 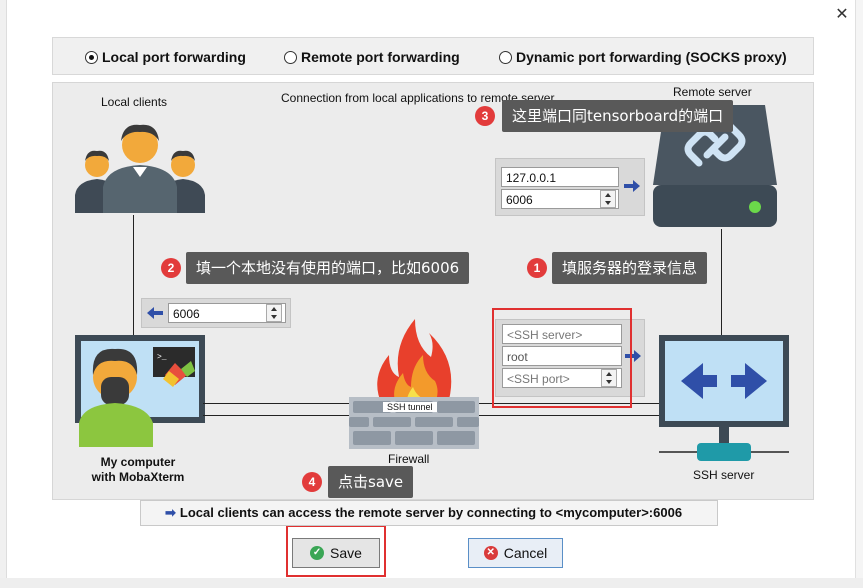 I want to click on my-computer-label-line2: with MobaXterm, so click(x=138, y=477).